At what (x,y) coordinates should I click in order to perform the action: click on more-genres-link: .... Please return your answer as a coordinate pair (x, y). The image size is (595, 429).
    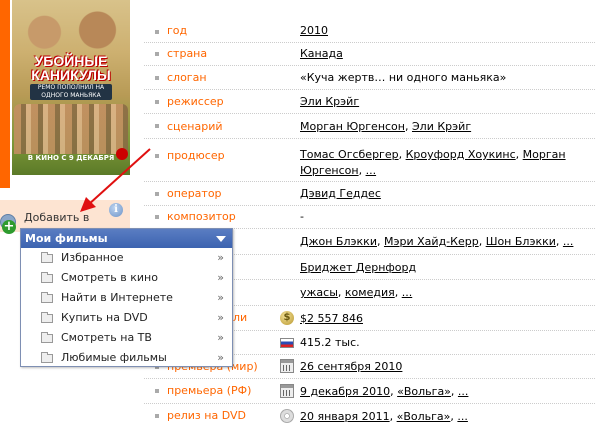
    Looking at the image, I should click on (407, 292).